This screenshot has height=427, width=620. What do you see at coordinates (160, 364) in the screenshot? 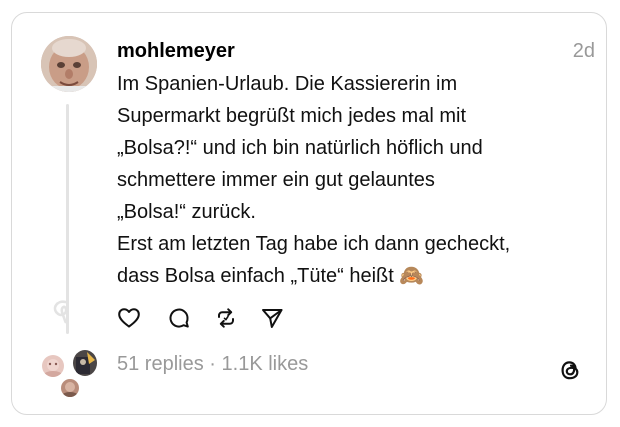
I see `replies-count: 51 replies` at bounding box center [160, 364].